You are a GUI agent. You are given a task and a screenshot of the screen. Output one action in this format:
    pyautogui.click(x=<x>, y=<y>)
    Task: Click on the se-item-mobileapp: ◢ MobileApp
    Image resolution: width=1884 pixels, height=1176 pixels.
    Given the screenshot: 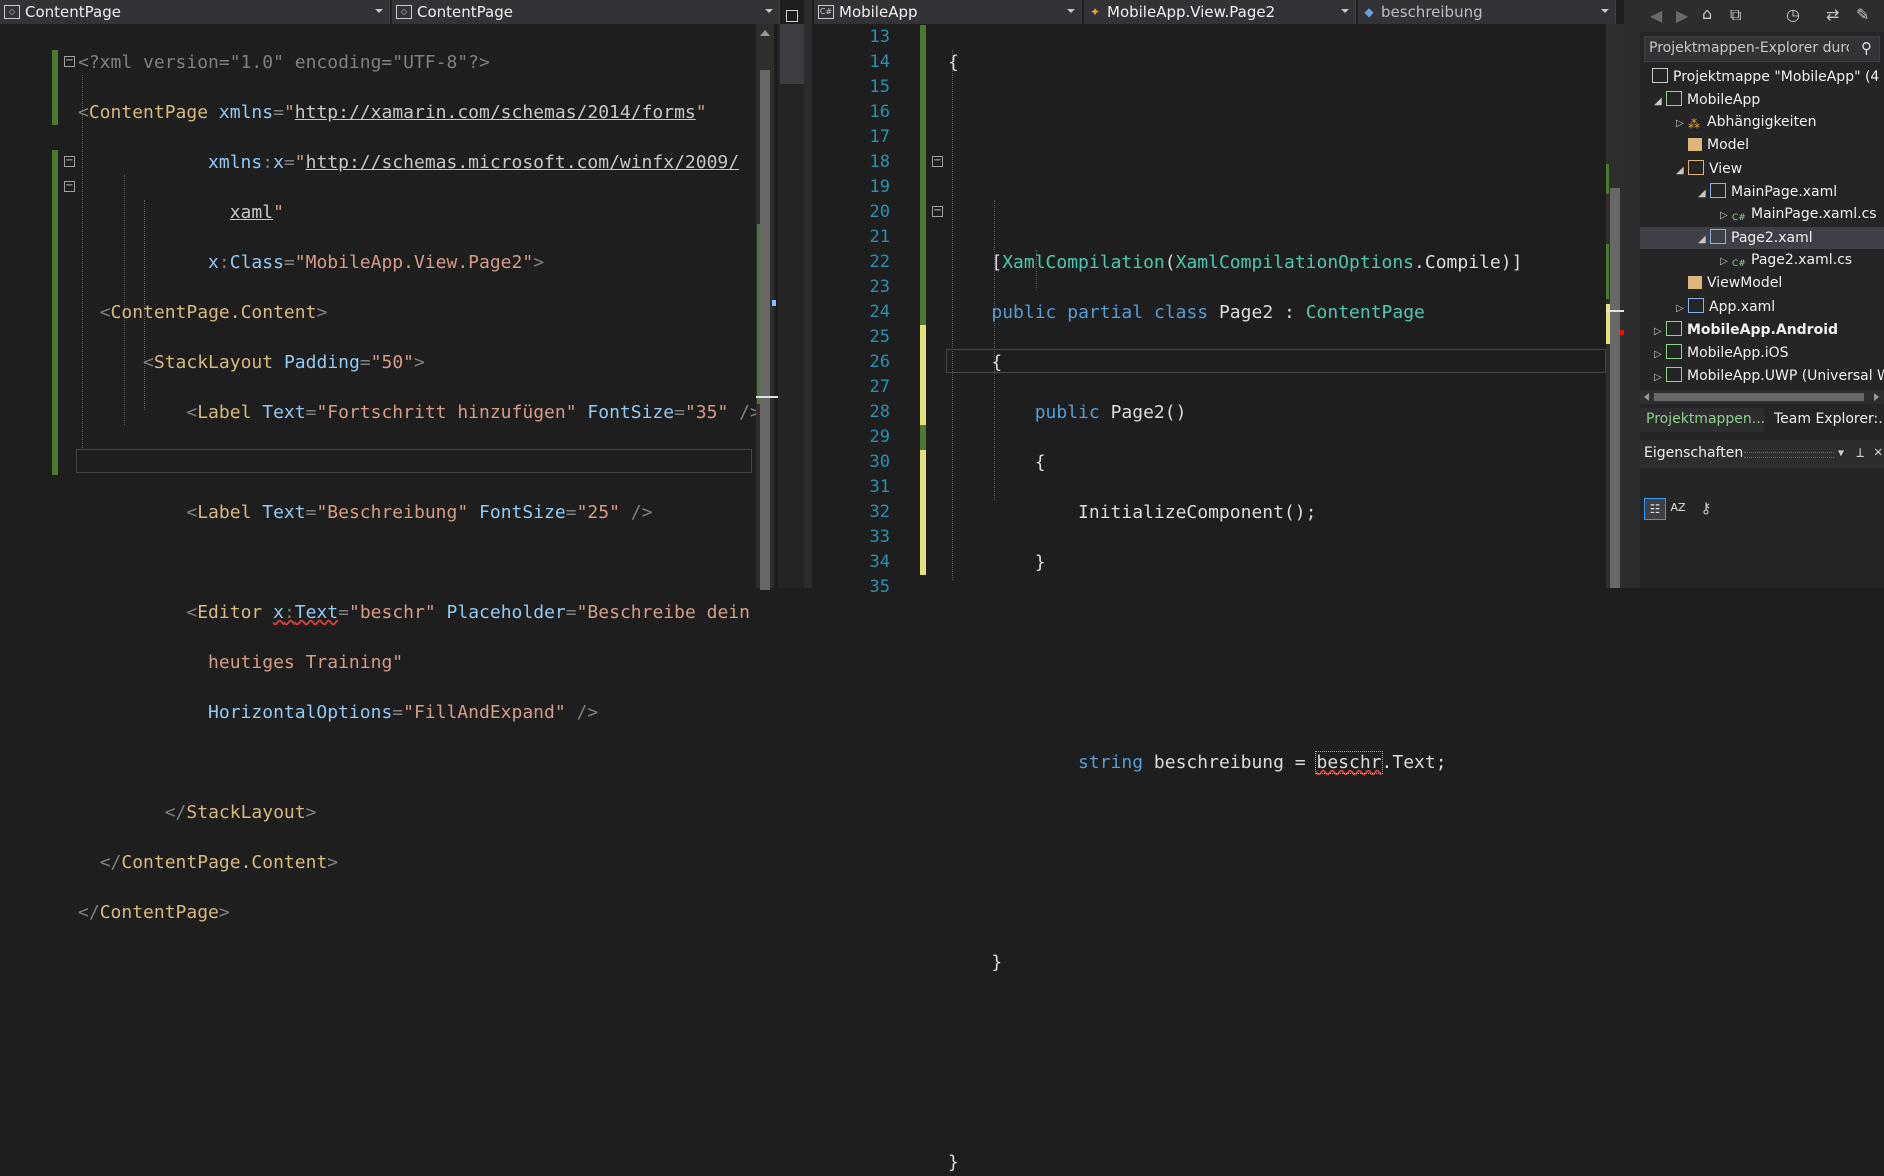 What is the action you would take?
    pyautogui.click(x=1707, y=99)
    